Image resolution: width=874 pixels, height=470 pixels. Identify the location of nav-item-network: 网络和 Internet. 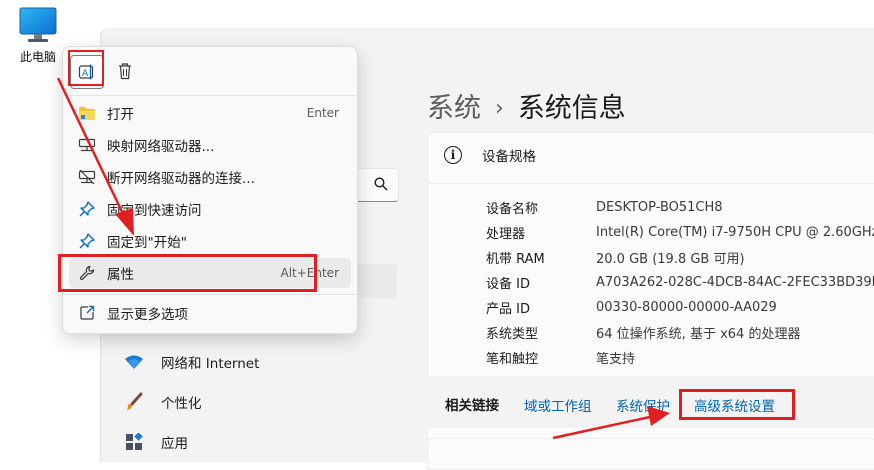
(191, 362).